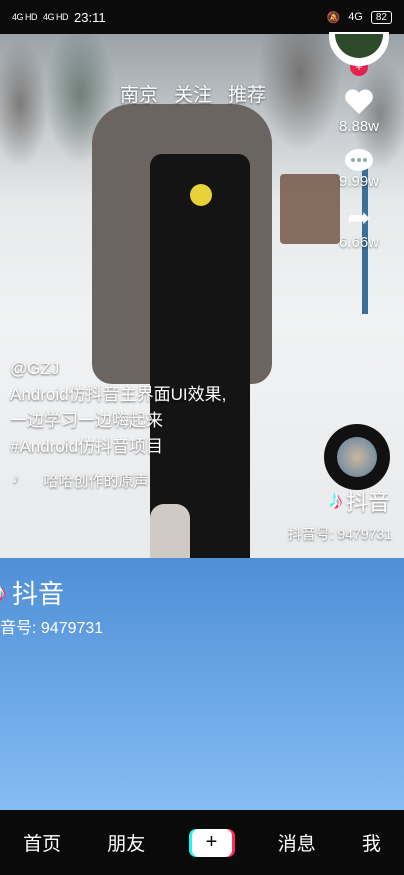  I want to click on watermark-name-next: 抖音, so click(38, 594).